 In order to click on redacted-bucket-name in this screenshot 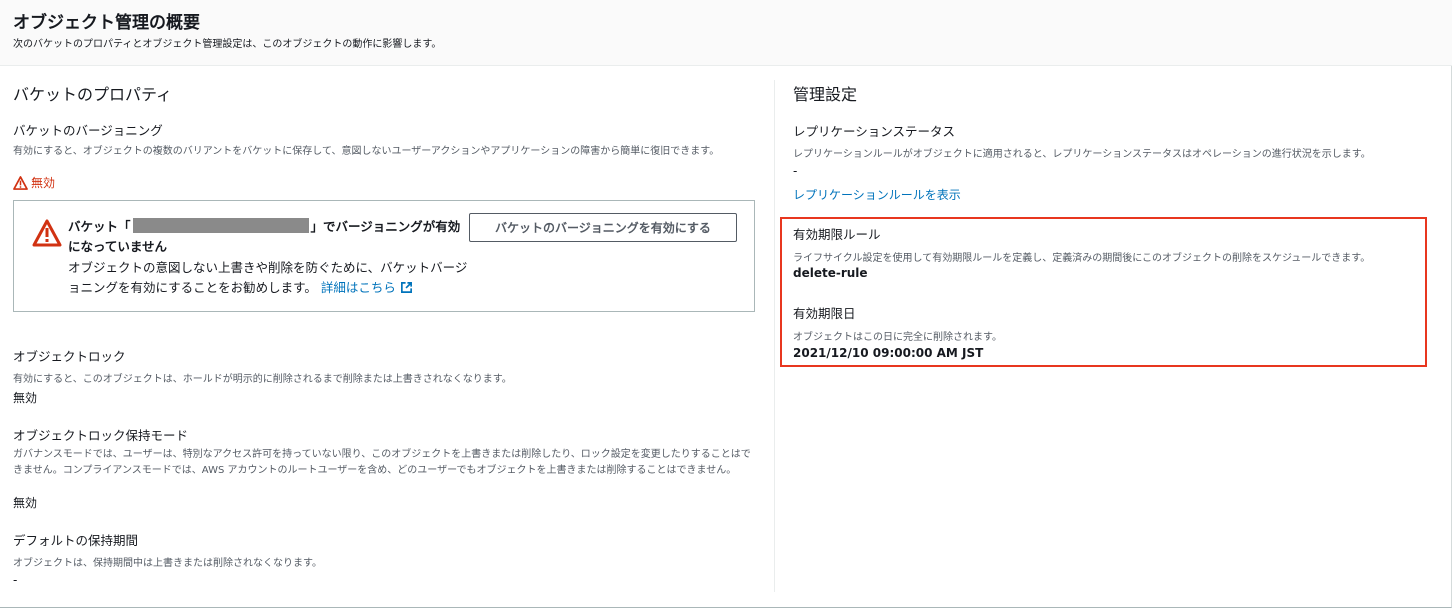, I will do `click(220, 225)`.